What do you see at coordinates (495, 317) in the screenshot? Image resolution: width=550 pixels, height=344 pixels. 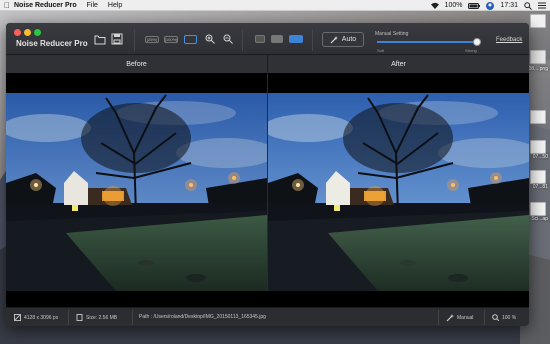 I see `zoom-icon` at bounding box center [495, 317].